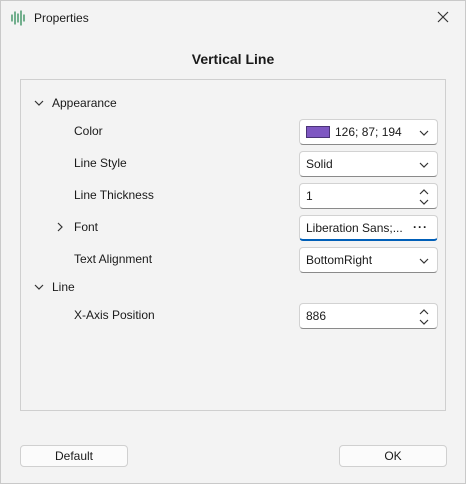 This screenshot has width=466, height=484. What do you see at coordinates (60, 227) in the screenshot?
I see `chevron-right-icon` at bounding box center [60, 227].